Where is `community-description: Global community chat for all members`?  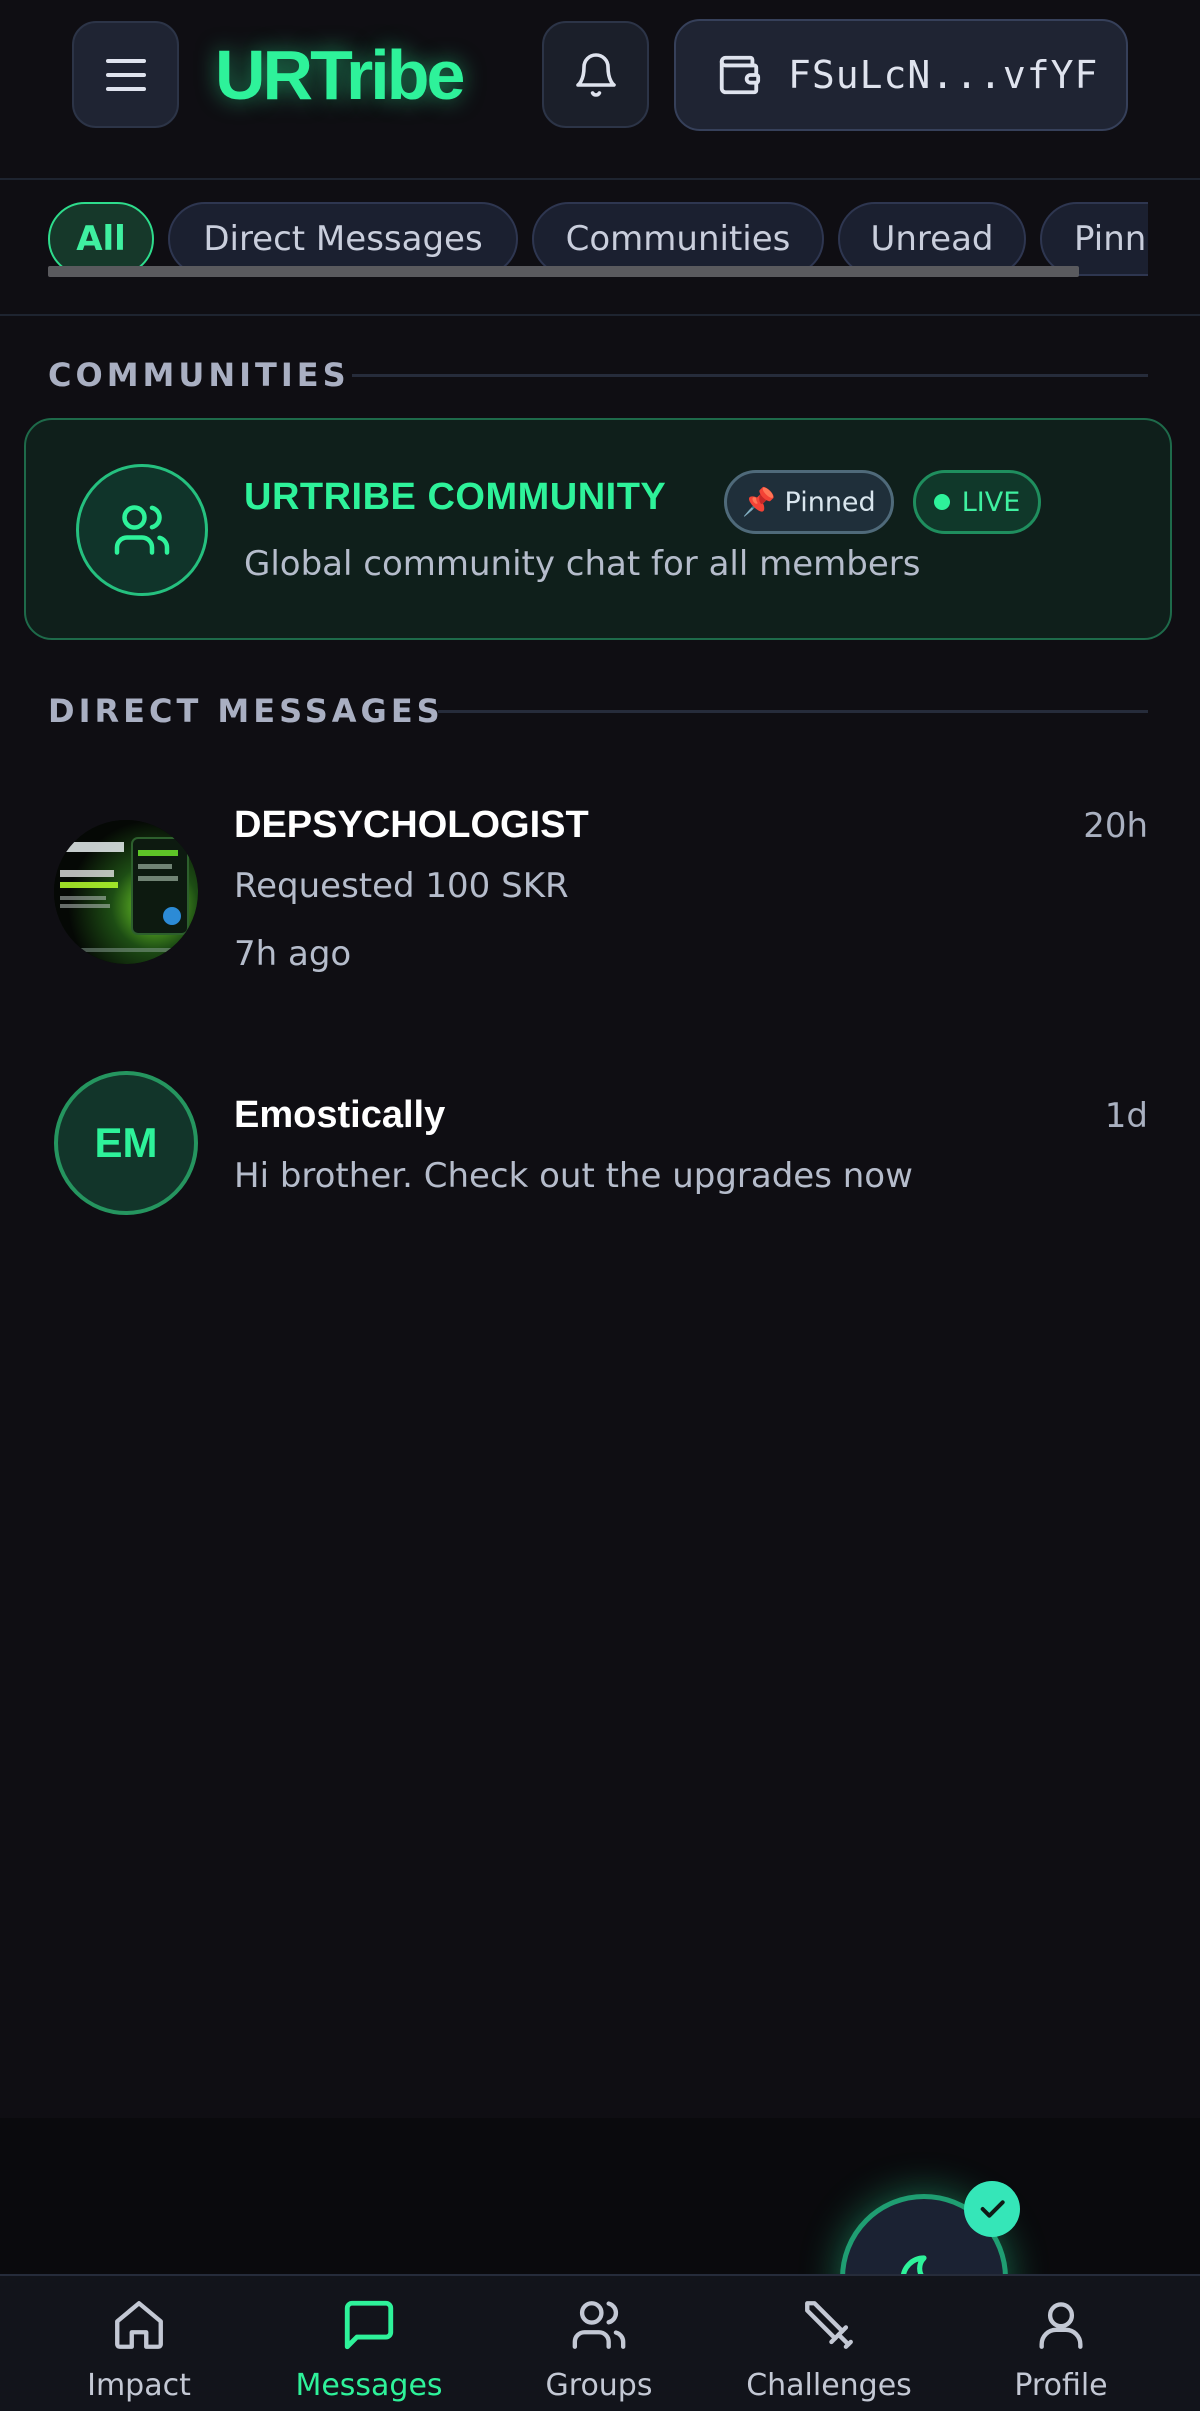 community-description: Global community chat for all members is located at coordinates (582, 564).